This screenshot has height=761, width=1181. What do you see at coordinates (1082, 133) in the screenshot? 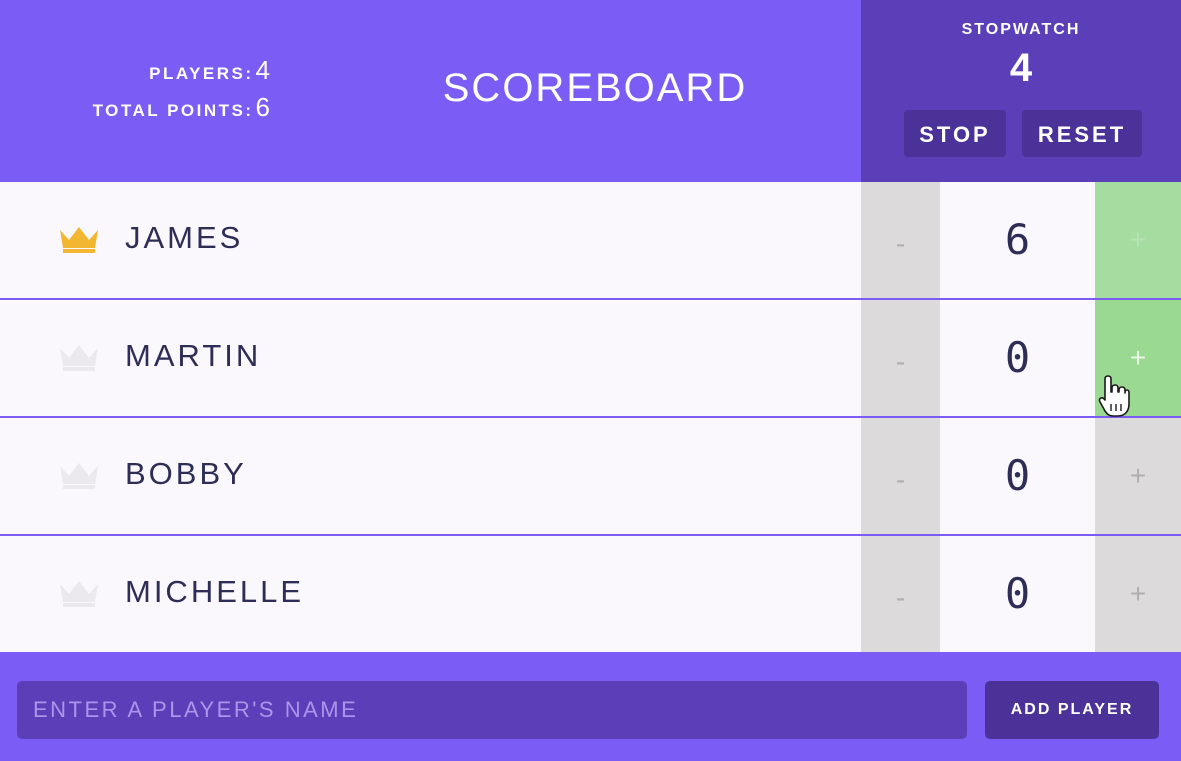
I see `reset-button: RESET` at bounding box center [1082, 133].